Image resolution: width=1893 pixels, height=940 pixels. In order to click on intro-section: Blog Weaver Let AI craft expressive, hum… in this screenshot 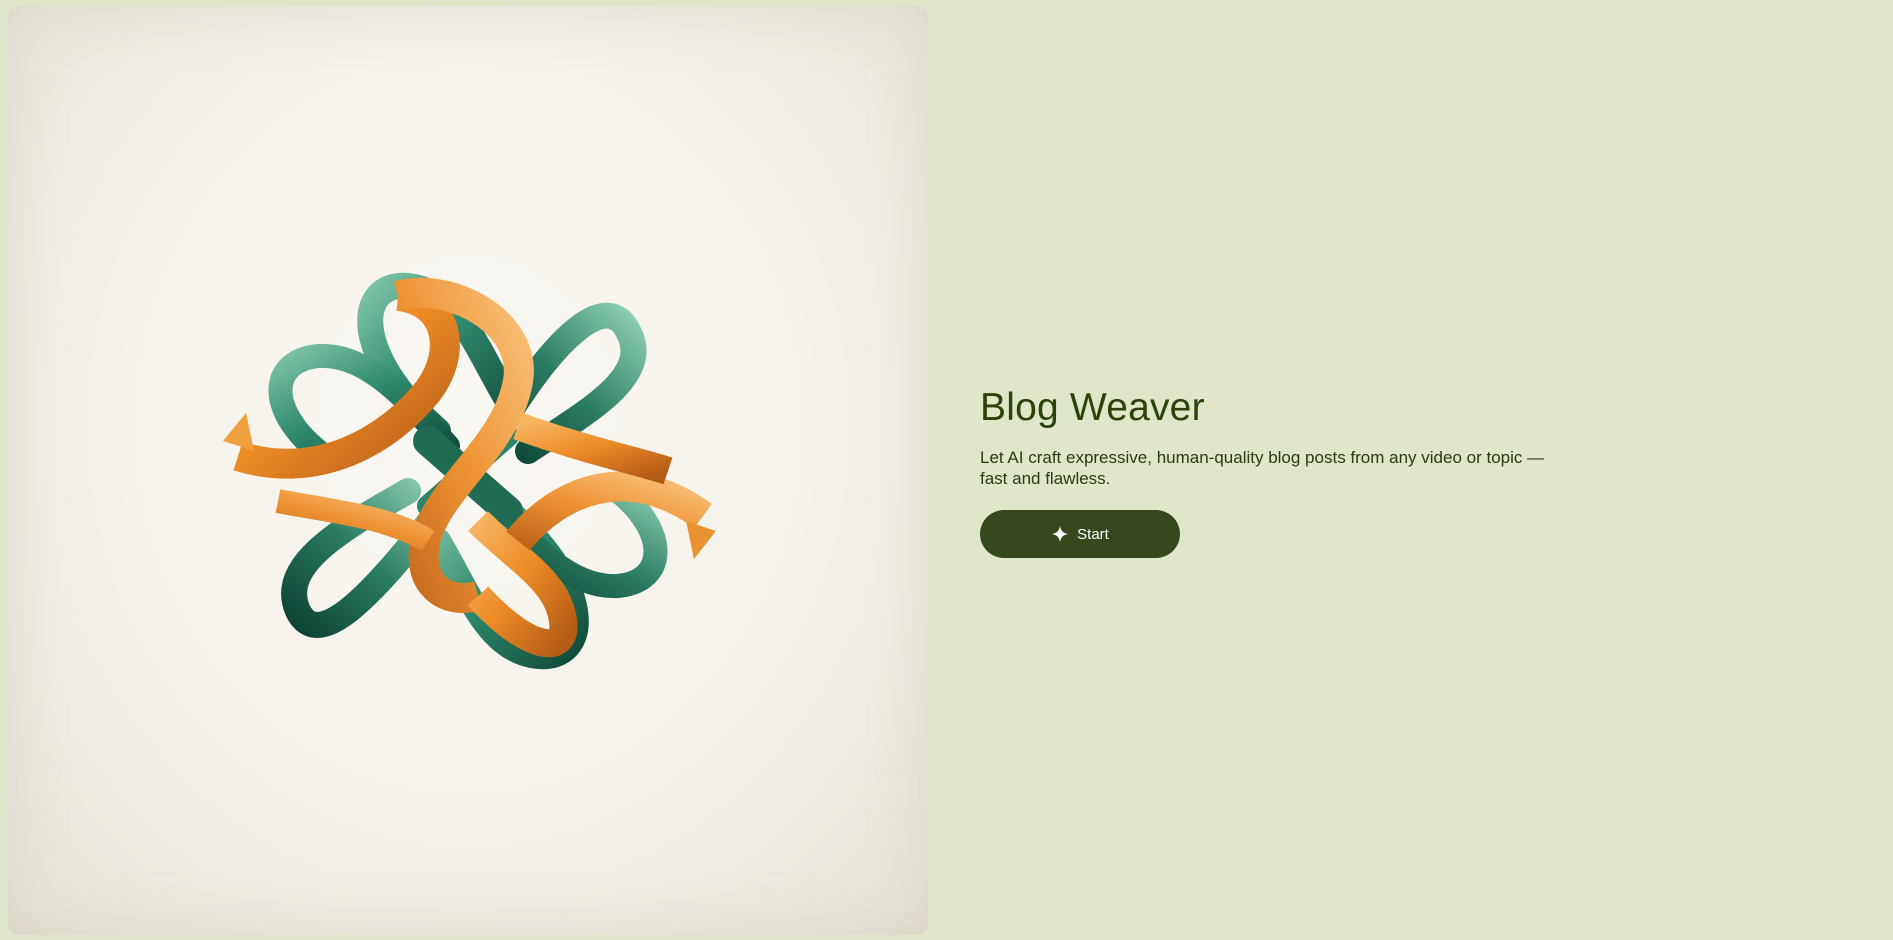, I will do `click(1280, 471)`.